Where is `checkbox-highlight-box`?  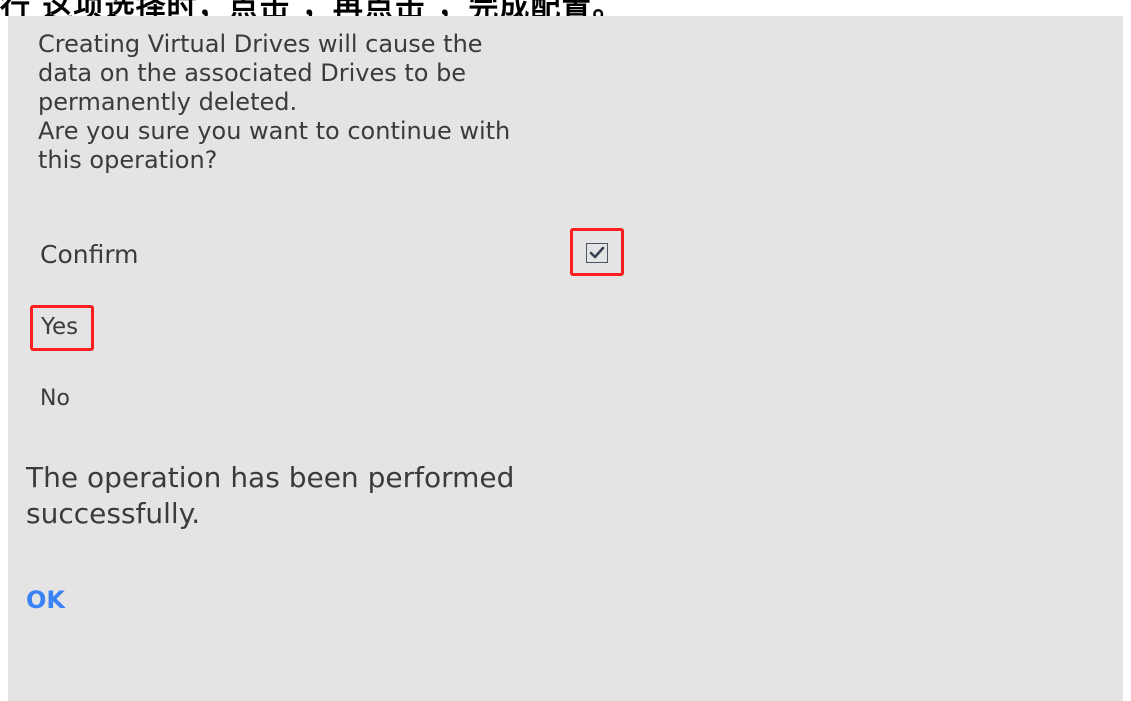 checkbox-highlight-box is located at coordinates (597, 252).